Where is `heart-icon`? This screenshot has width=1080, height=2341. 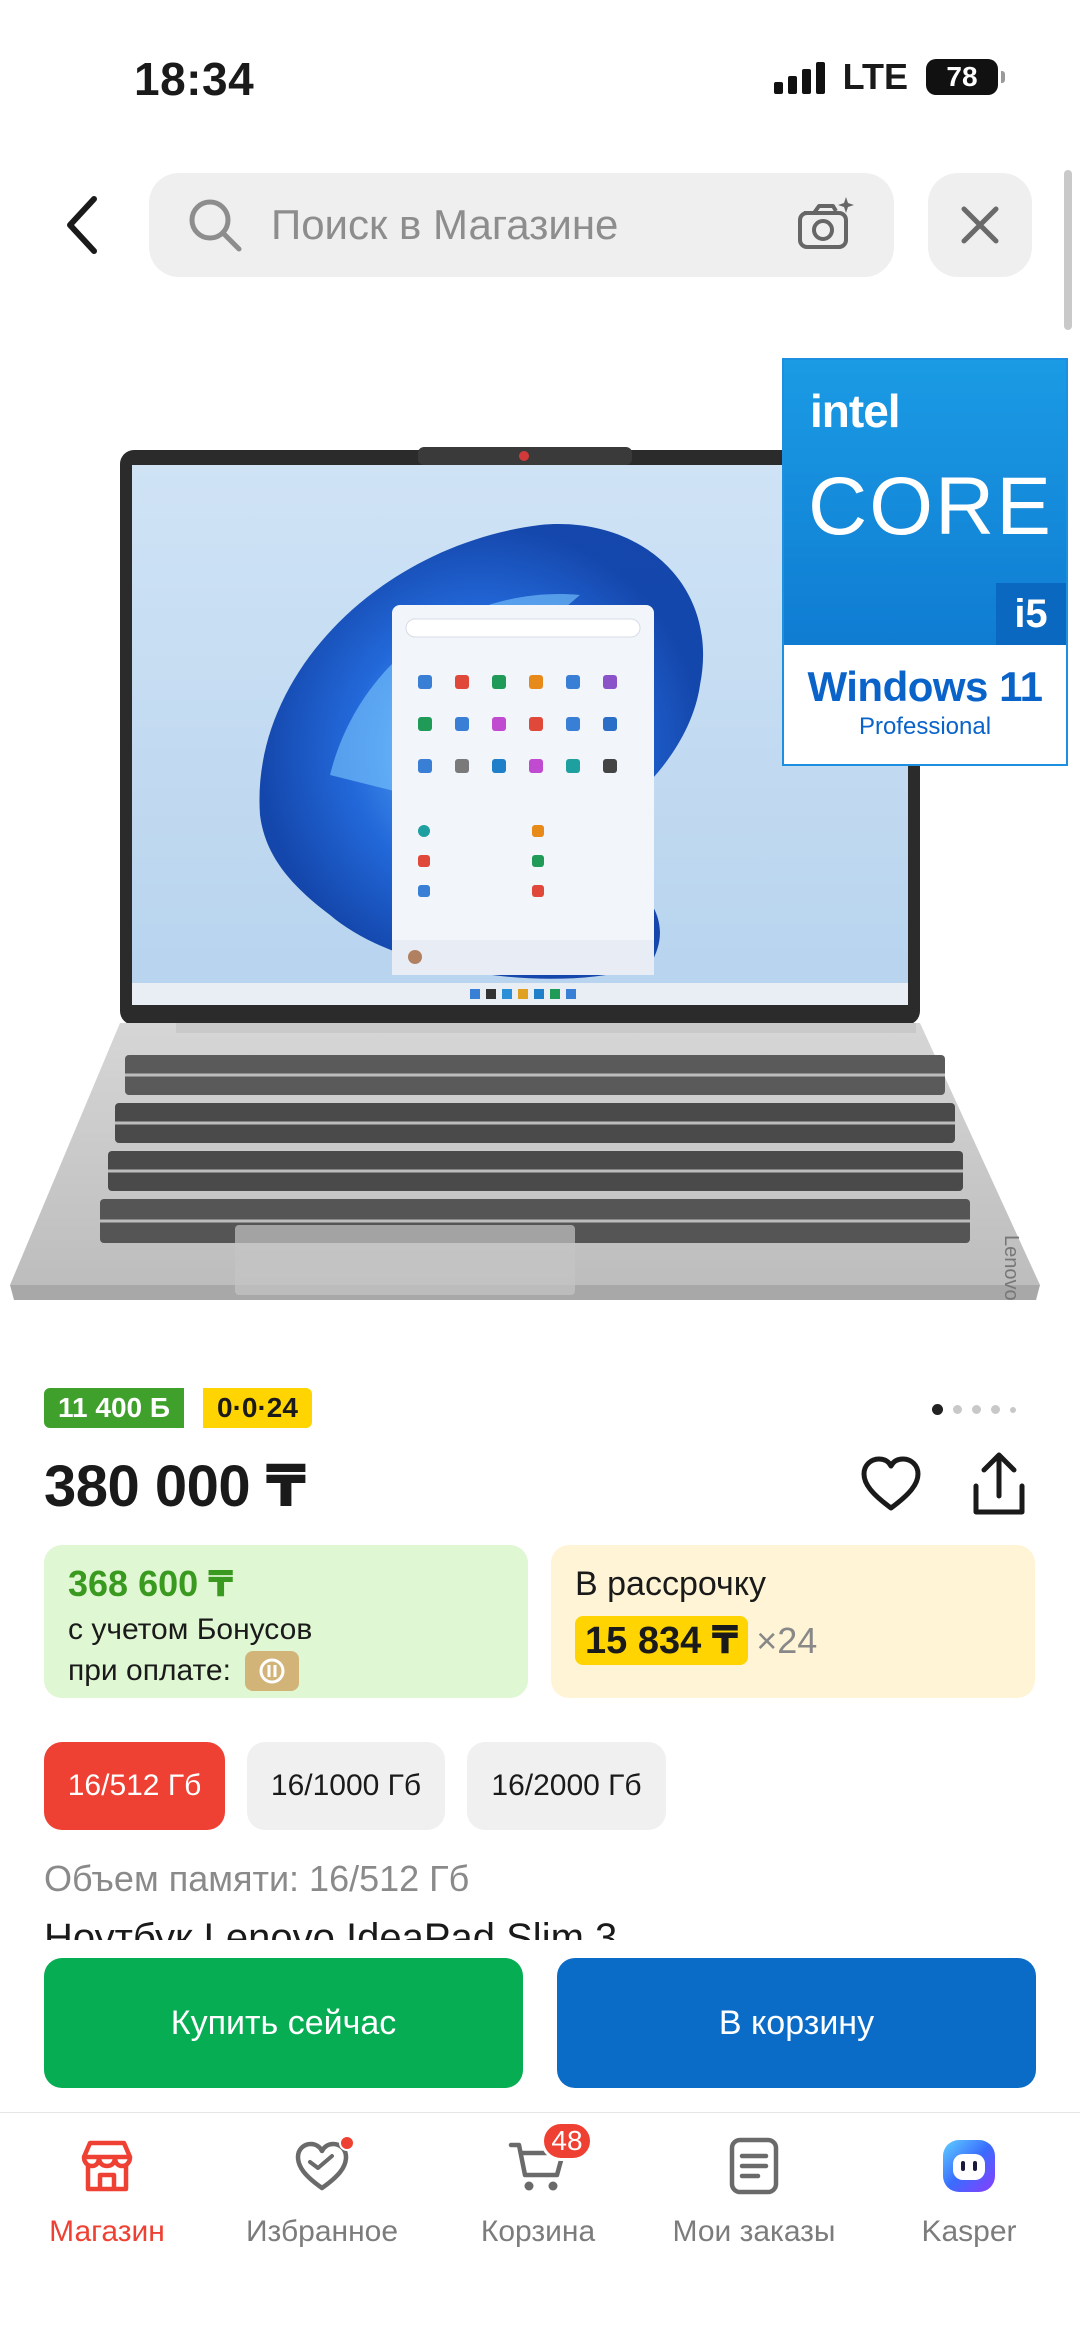 heart-icon is located at coordinates (891, 1485).